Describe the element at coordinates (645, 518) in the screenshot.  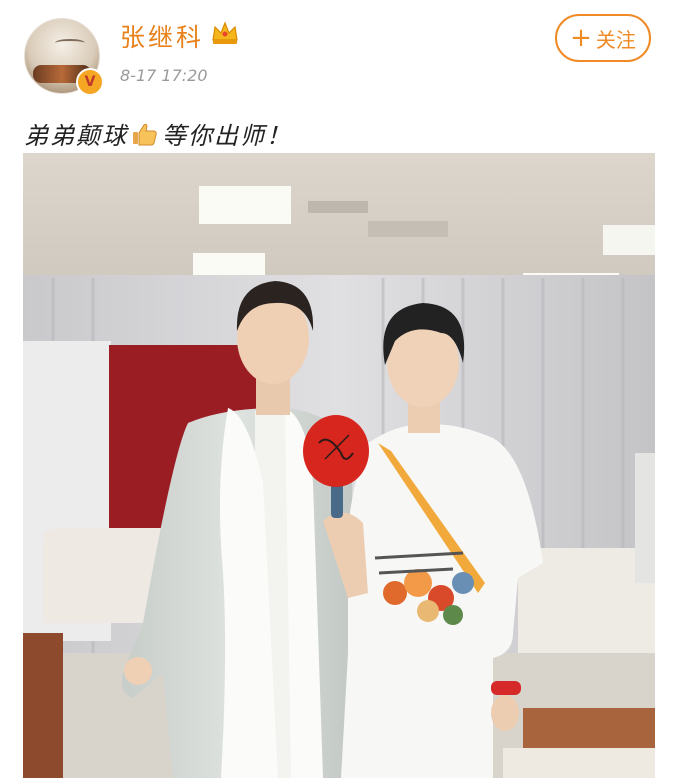
I see `cabinet` at that location.